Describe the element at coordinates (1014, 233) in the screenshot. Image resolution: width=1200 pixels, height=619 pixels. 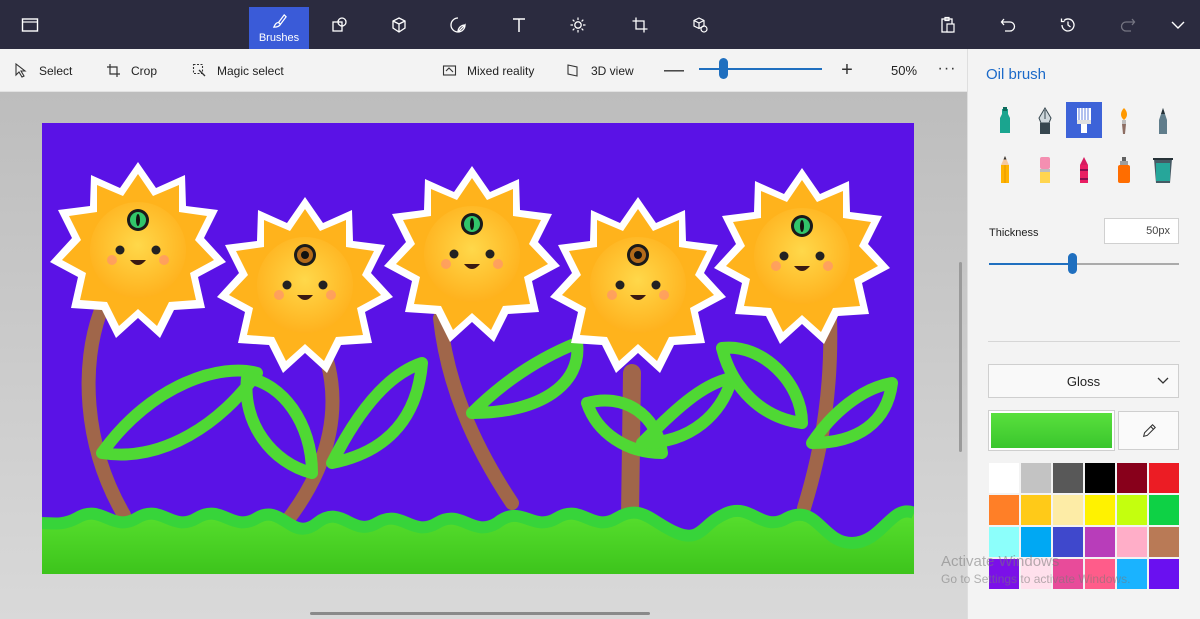
I see `thickness-label: Thickness` at that location.